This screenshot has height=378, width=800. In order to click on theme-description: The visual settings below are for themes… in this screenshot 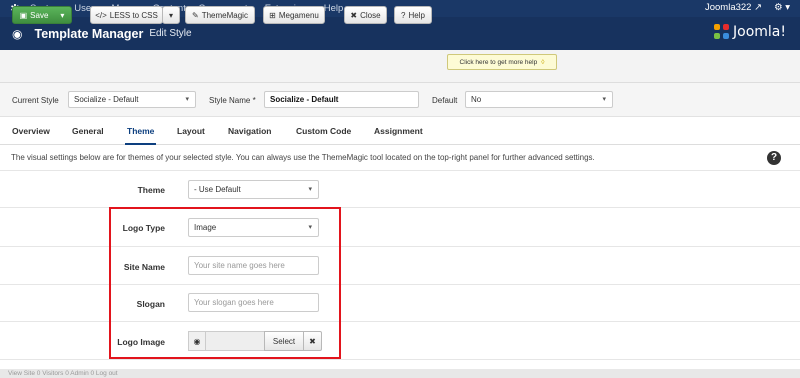, I will do `click(303, 157)`.